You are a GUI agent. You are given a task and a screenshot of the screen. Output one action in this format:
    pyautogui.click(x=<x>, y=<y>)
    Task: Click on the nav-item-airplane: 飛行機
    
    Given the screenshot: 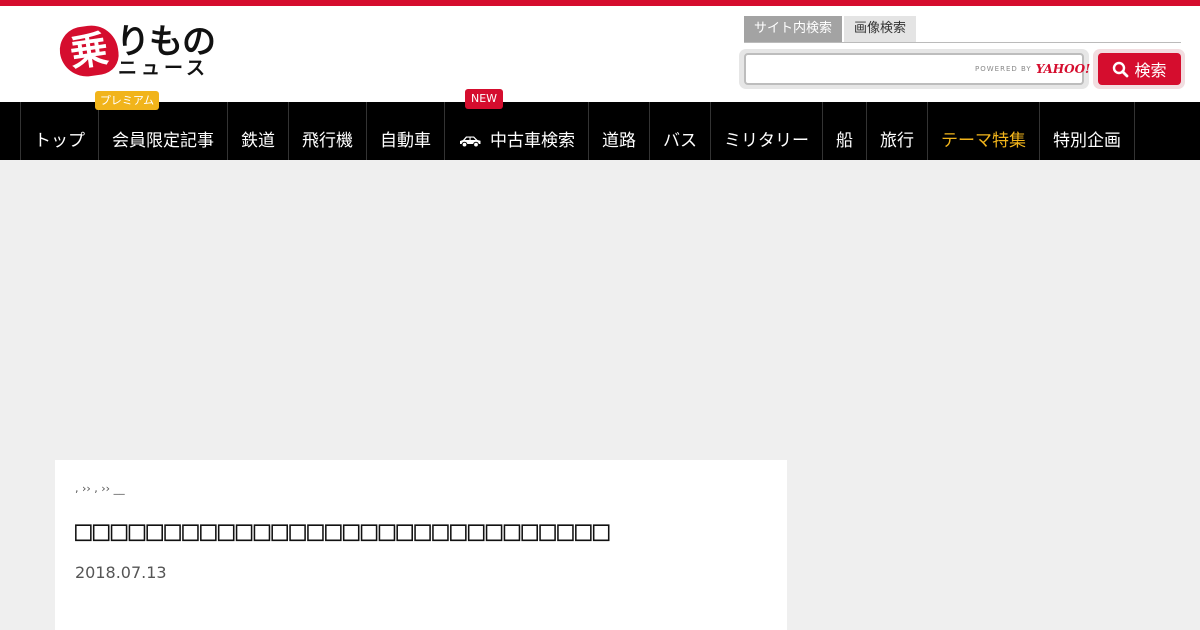 What is the action you would take?
    pyautogui.click(x=328, y=131)
    